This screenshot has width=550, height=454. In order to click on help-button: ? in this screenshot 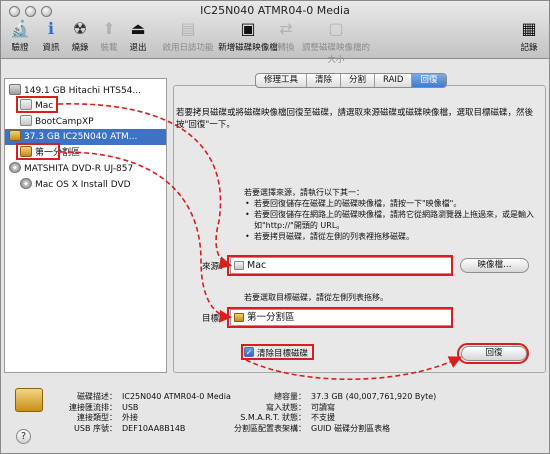, I will do `click(23, 436)`.